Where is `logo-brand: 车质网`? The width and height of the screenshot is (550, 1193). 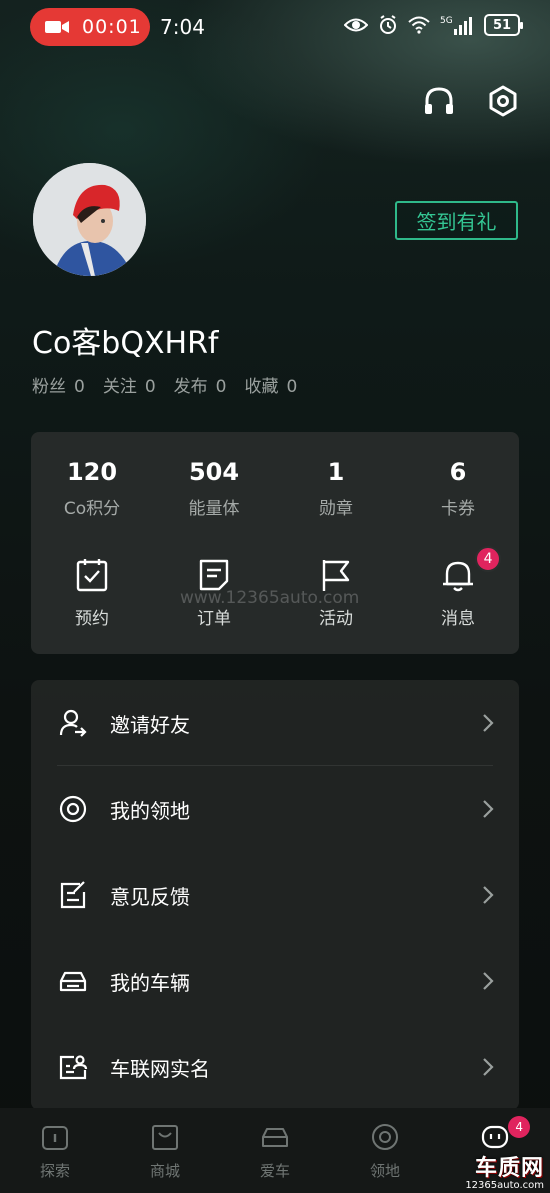
logo-brand: 车质网 is located at coordinates (509, 1168).